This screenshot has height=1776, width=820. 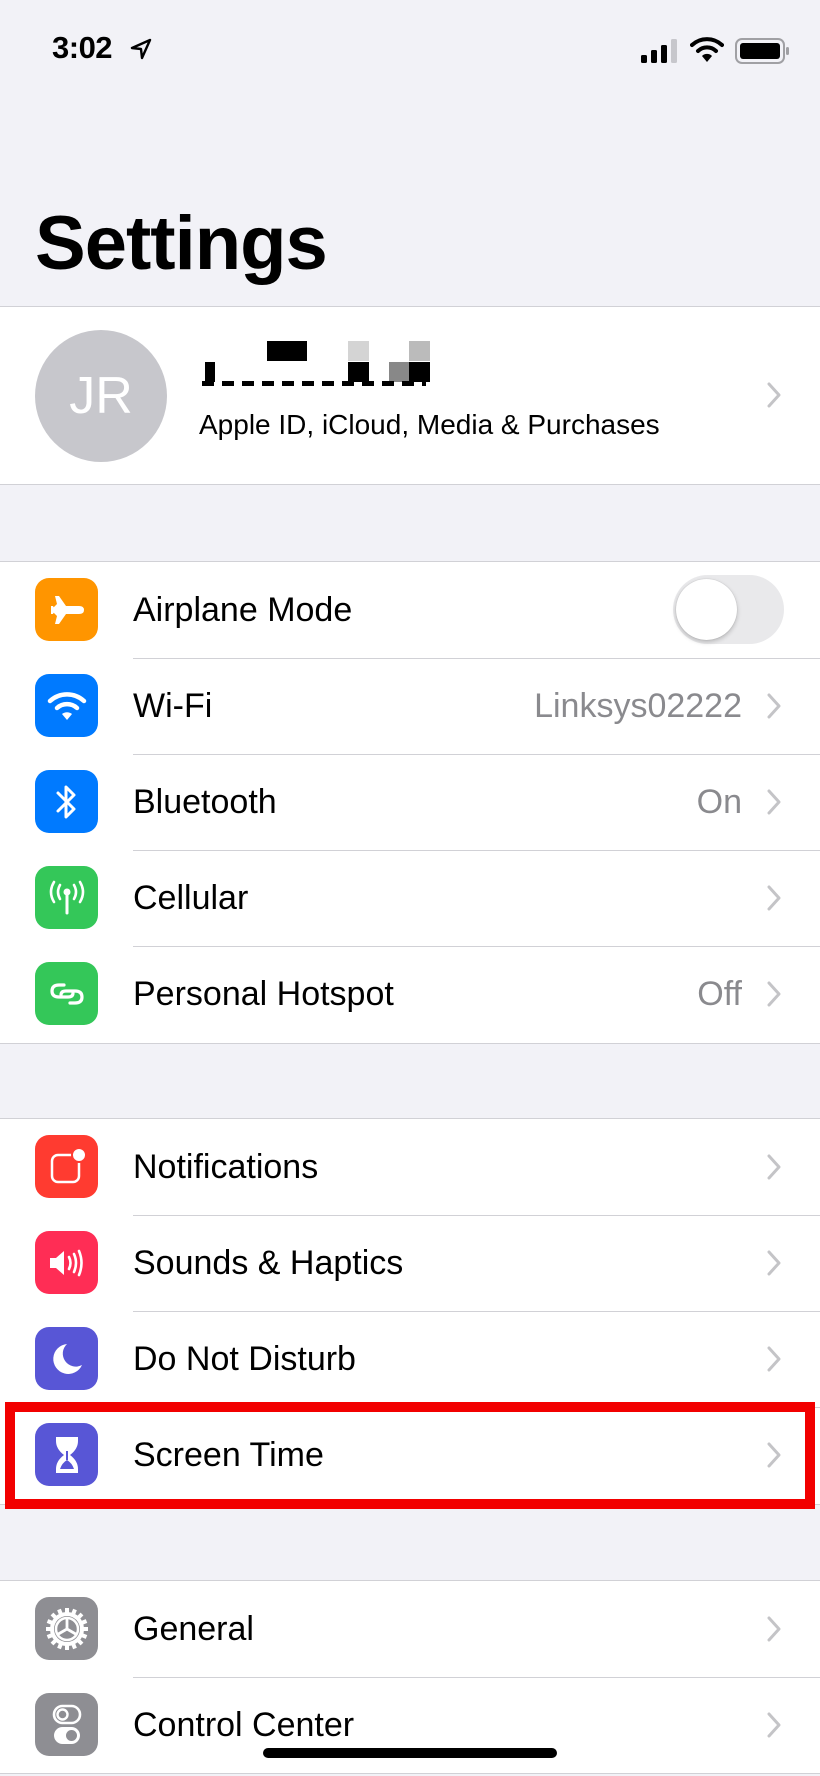 What do you see at coordinates (243, 610) in the screenshot?
I see `row-label: Airplane Mode` at bounding box center [243, 610].